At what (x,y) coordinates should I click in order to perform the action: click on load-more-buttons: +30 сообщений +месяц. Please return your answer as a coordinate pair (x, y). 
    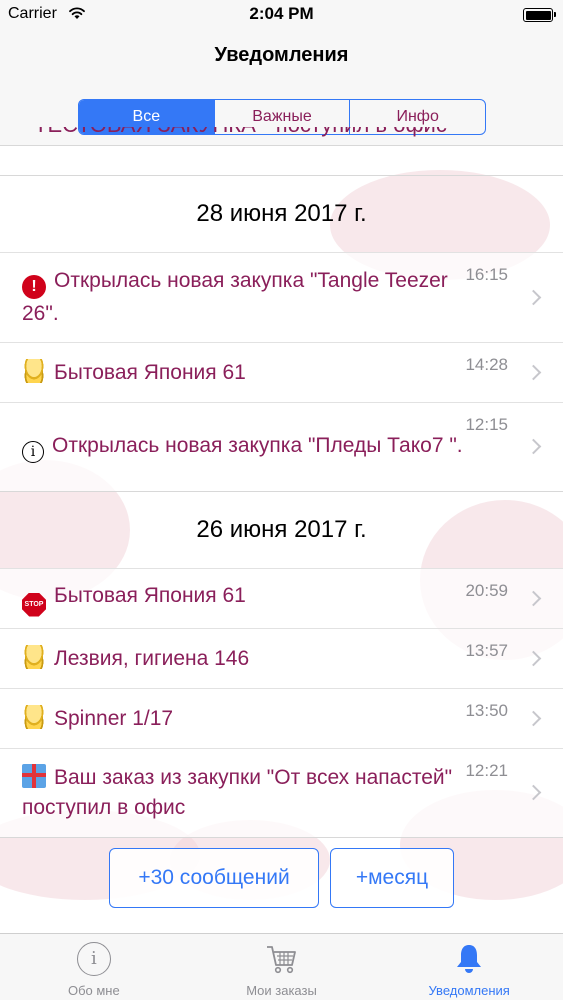
    Looking at the image, I should click on (281, 878).